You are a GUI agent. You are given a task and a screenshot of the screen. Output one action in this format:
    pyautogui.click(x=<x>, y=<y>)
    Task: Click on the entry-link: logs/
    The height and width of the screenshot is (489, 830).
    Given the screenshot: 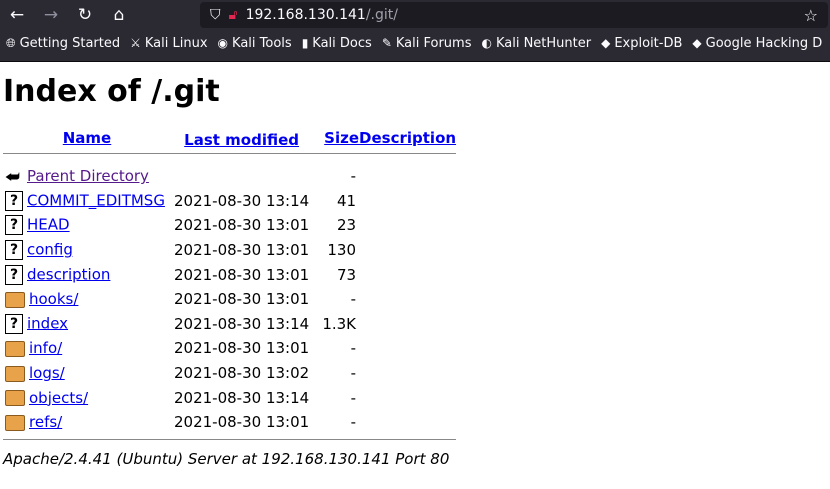 What is the action you would take?
    pyautogui.click(x=47, y=373)
    